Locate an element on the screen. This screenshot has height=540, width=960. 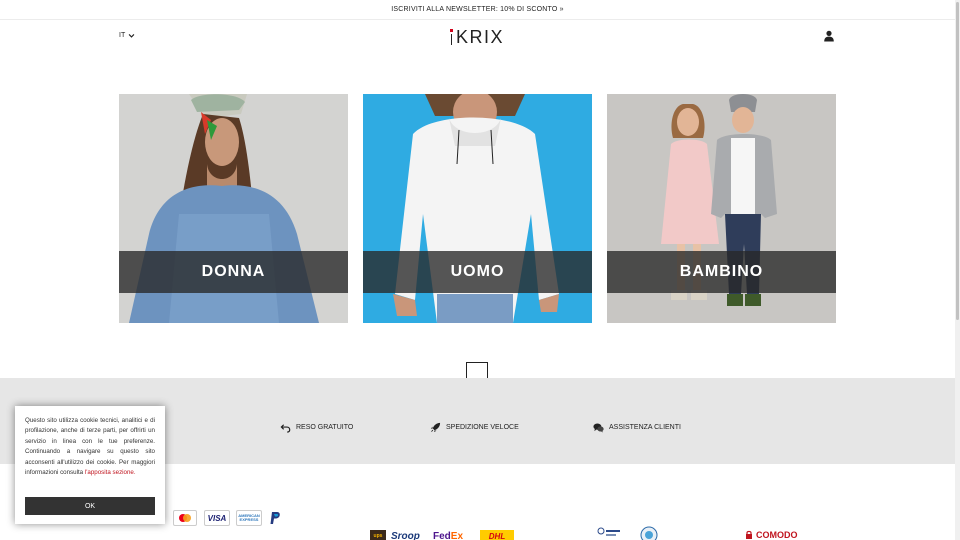
sda-logo: Sroop is located at coordinates (405, 535).